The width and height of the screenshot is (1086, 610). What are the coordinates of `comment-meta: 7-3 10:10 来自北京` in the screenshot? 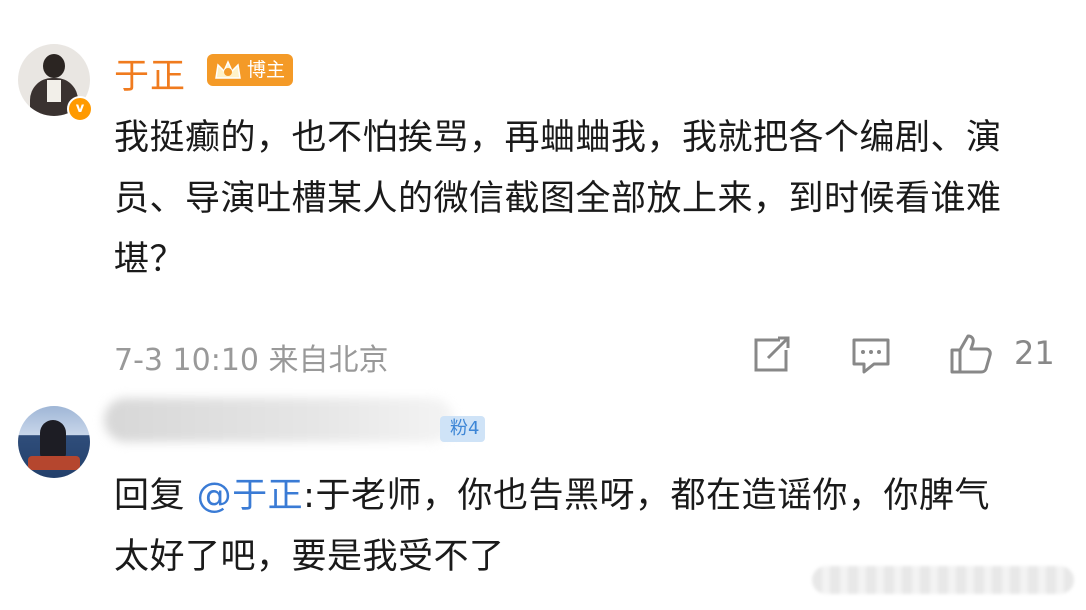 It's located at (251, 357).